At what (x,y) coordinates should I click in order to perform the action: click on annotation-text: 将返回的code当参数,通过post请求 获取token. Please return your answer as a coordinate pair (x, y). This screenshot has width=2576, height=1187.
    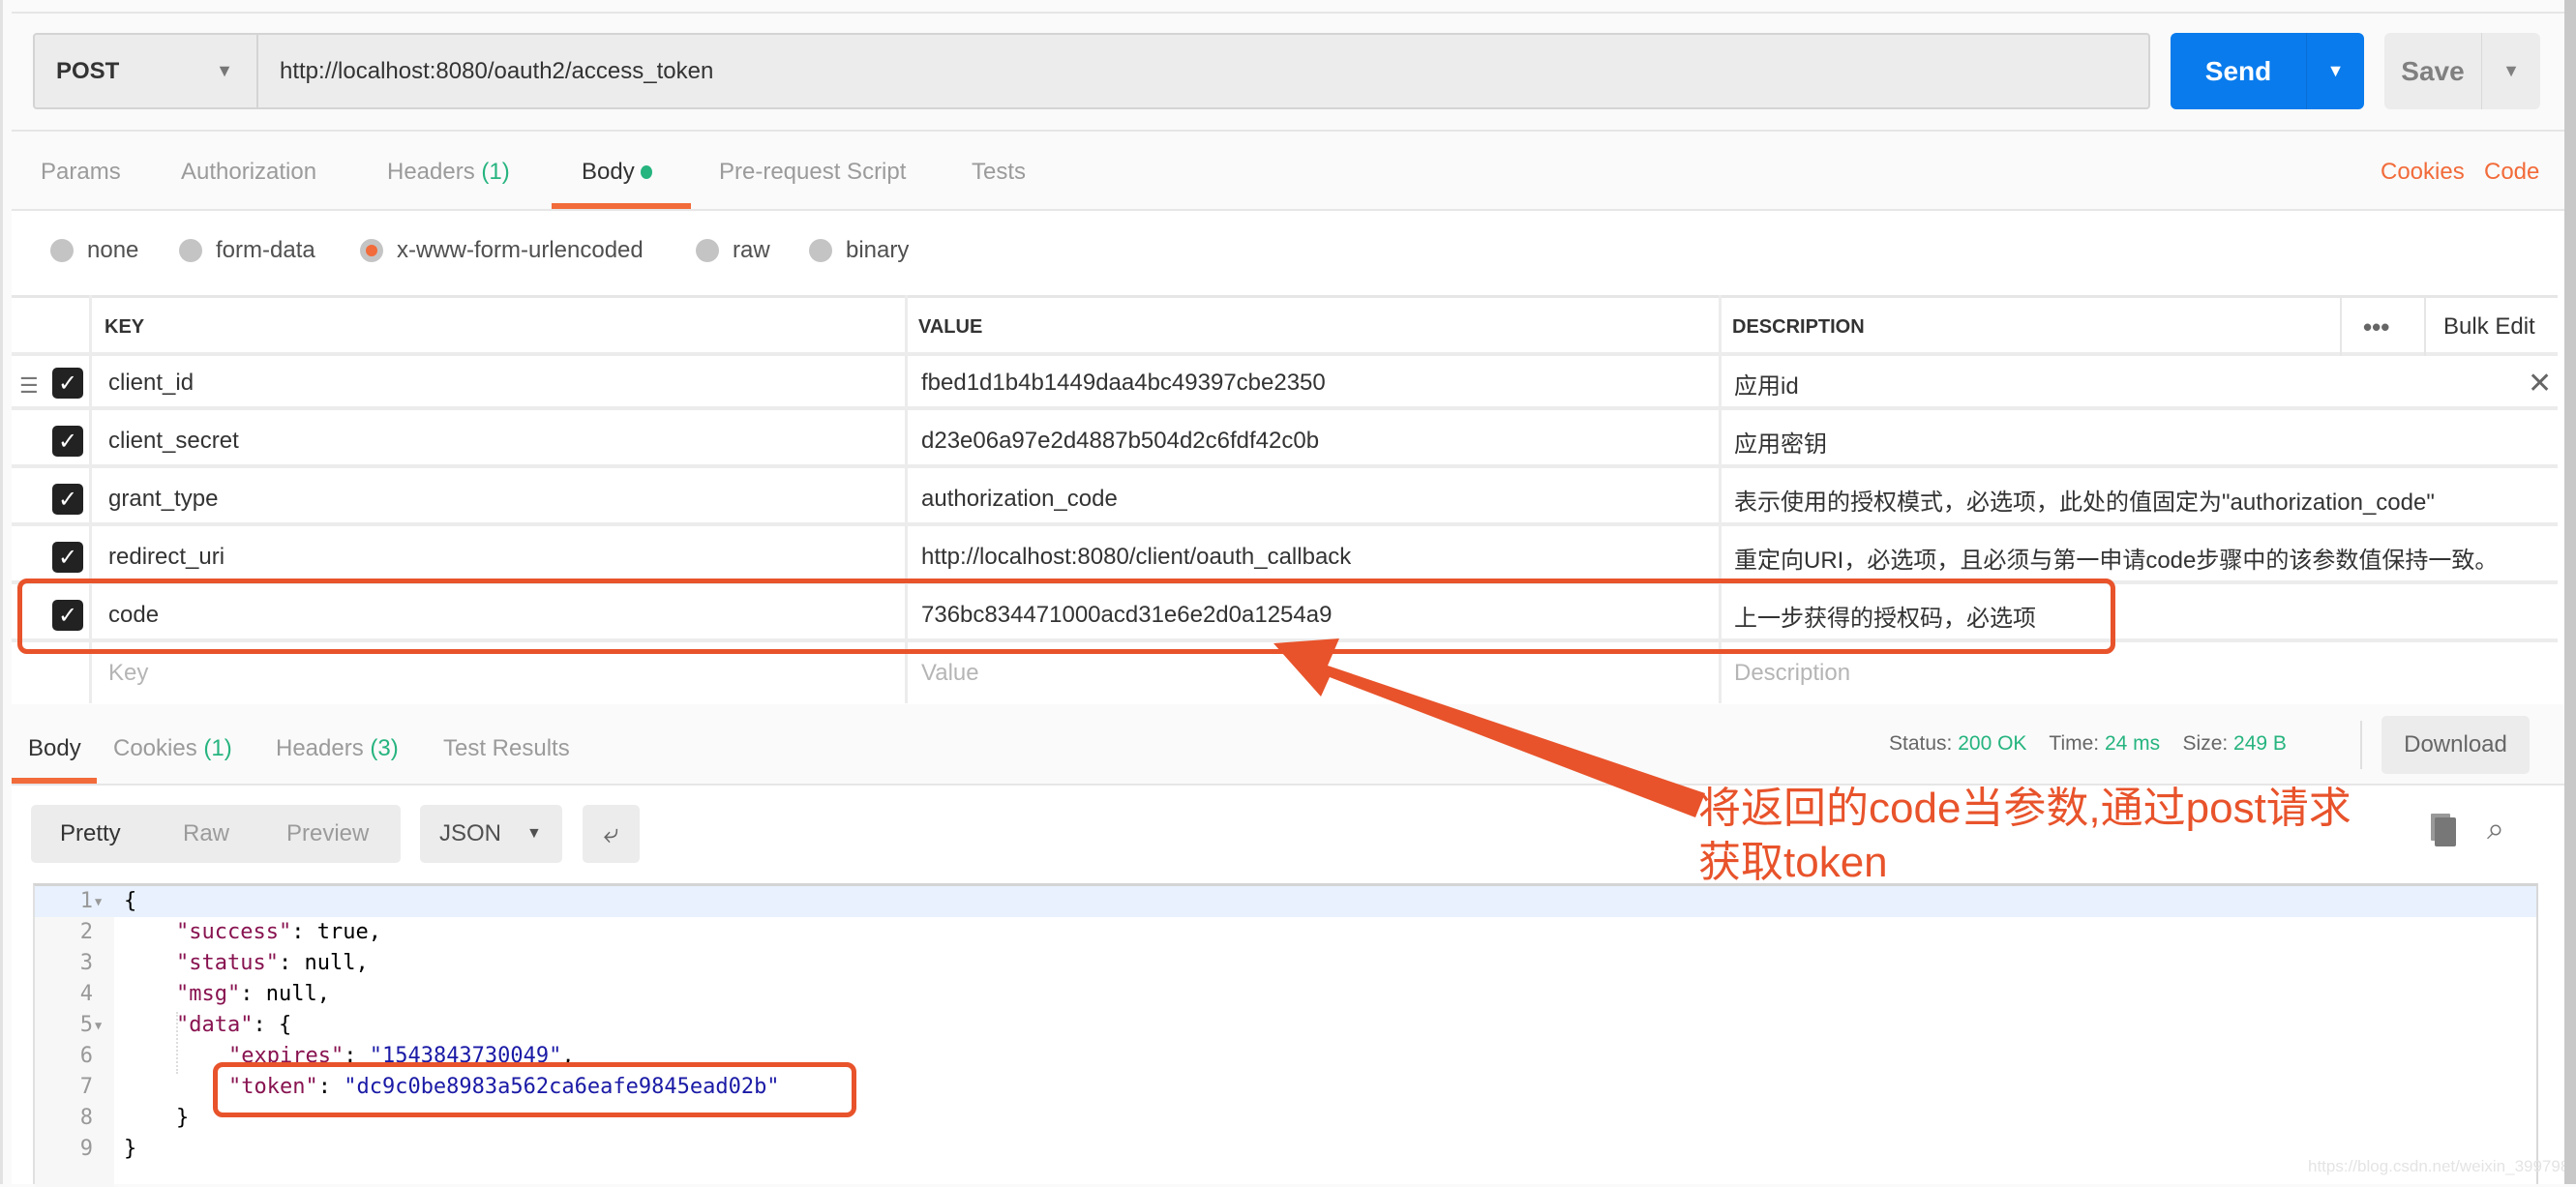
    Looking at the image, I should click on (2024, 835).